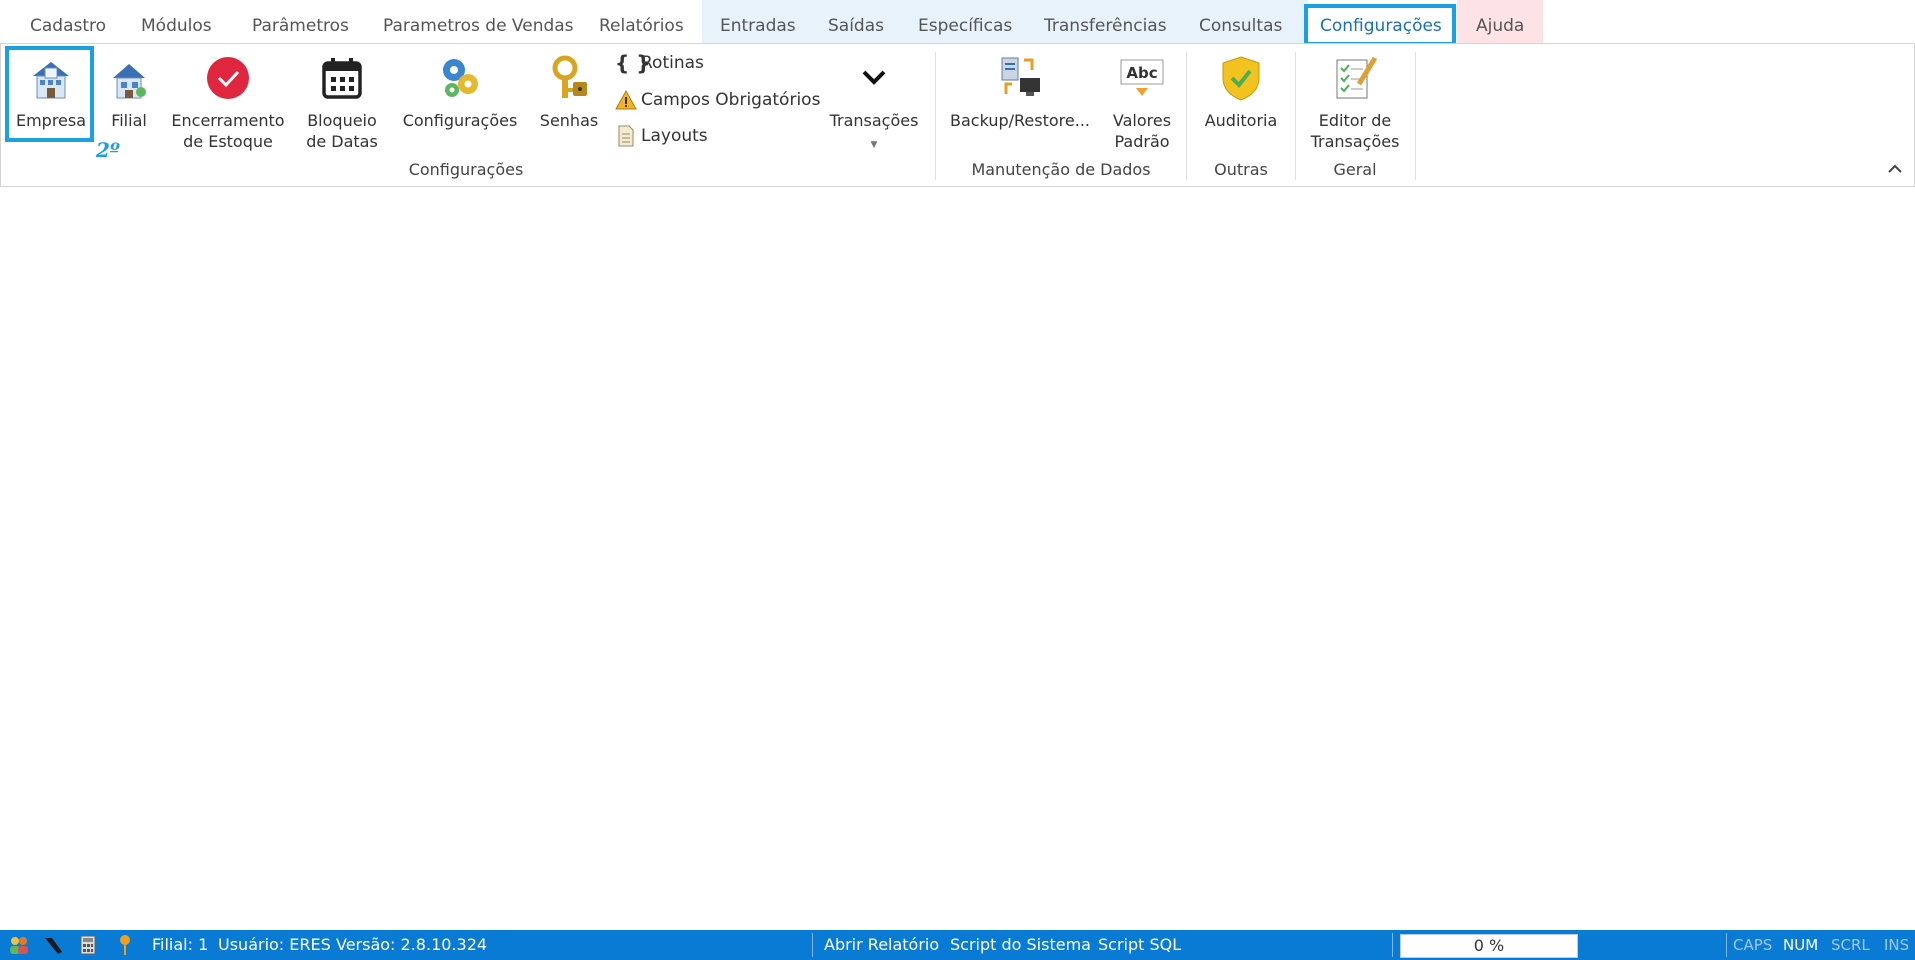 The height and width of the screenshot is (960, 1915). What do you see at coordinates (1355, 141) in the screenshot?
I see `editor-label-2: Transações` at bounding box center [1355, 141].